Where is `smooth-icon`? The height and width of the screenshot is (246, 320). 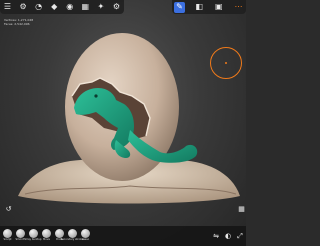
smooth-icon is located at coordinates (20, 233).